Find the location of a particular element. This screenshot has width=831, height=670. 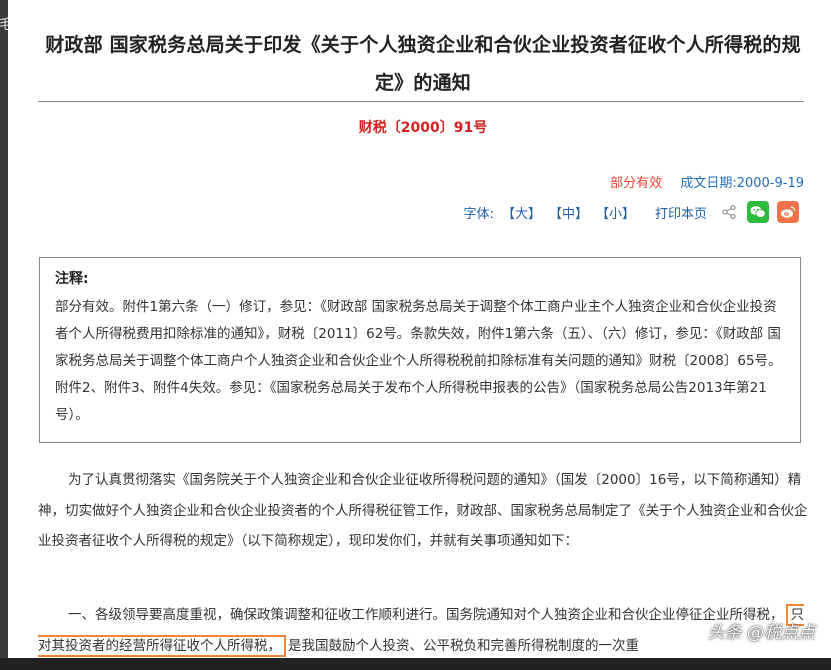

date-label: 成文日期: is located at coordinates (708, 183).